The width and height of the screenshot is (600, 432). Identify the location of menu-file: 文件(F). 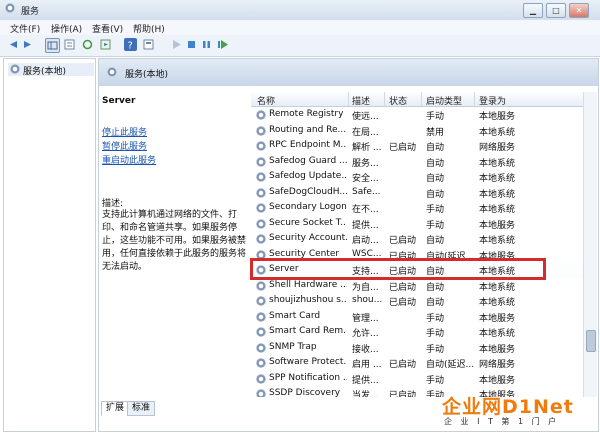
(25, 28).